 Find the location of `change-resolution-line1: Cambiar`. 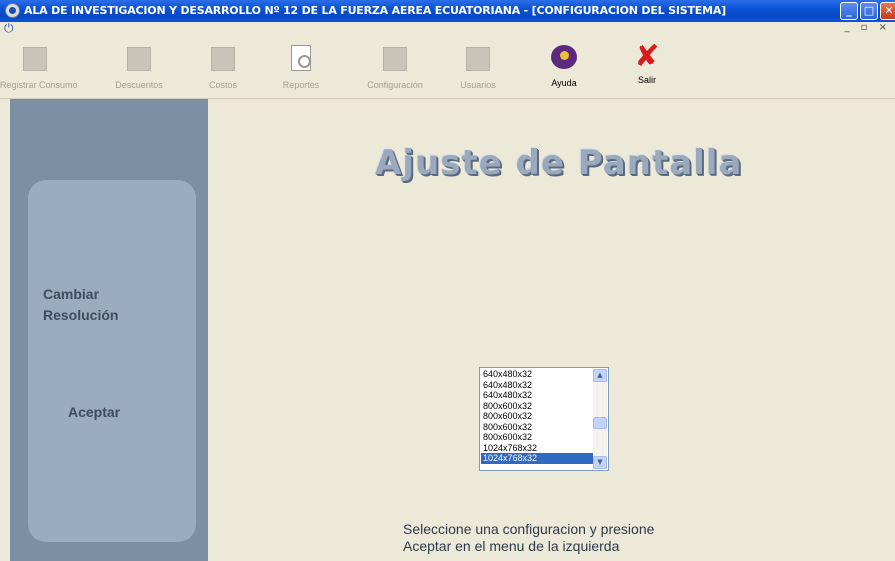

change-resolution-line1: Cambiar is located at coordinates (71, 294).